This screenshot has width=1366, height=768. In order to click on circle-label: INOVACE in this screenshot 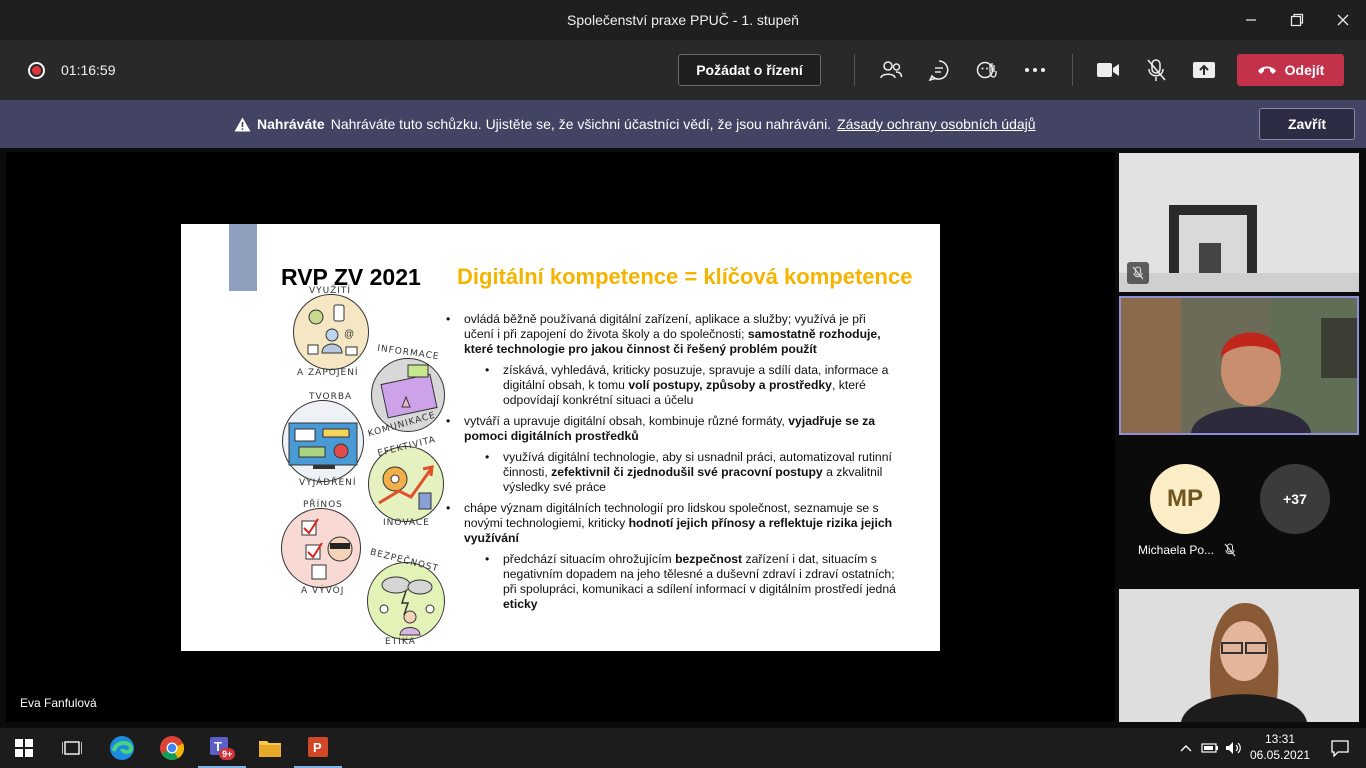, I will do `click(406, 523)`.